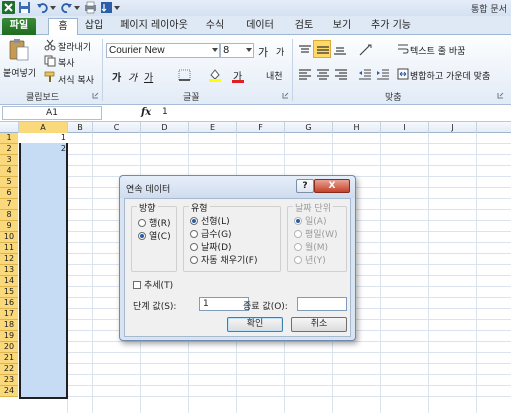  I want to click on row-header: 5, so click(9, 182).